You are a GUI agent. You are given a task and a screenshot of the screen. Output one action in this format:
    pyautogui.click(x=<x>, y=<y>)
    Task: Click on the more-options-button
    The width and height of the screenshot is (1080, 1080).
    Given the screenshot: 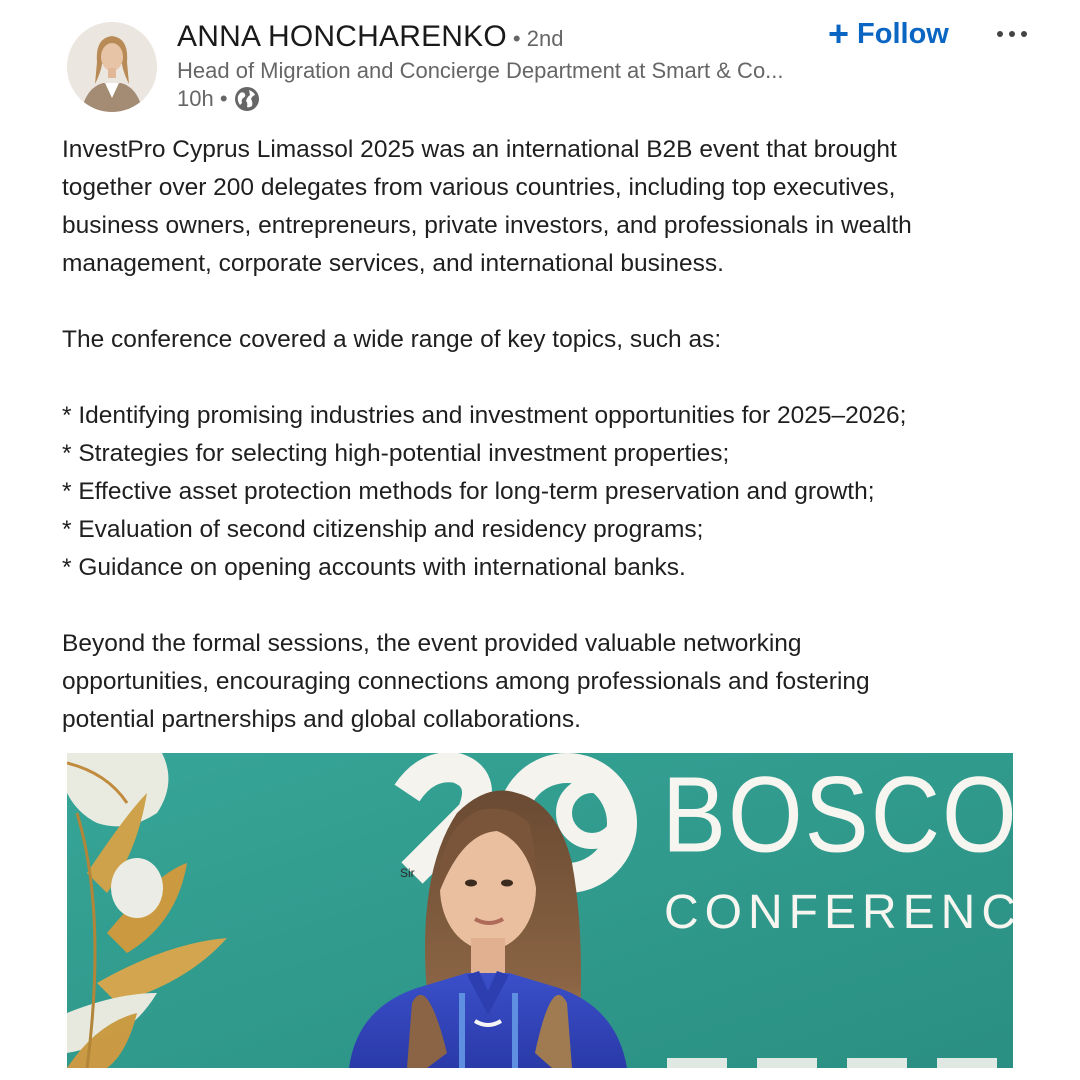 What is the action you would take?
    pyautogui.click(x=1012, y=34)
    